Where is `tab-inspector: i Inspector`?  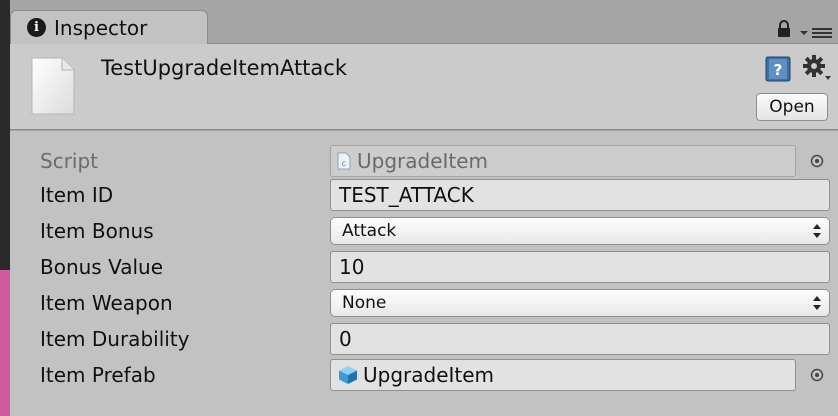 tab-inspector: i Inspector is located at coordinates (109, 27).